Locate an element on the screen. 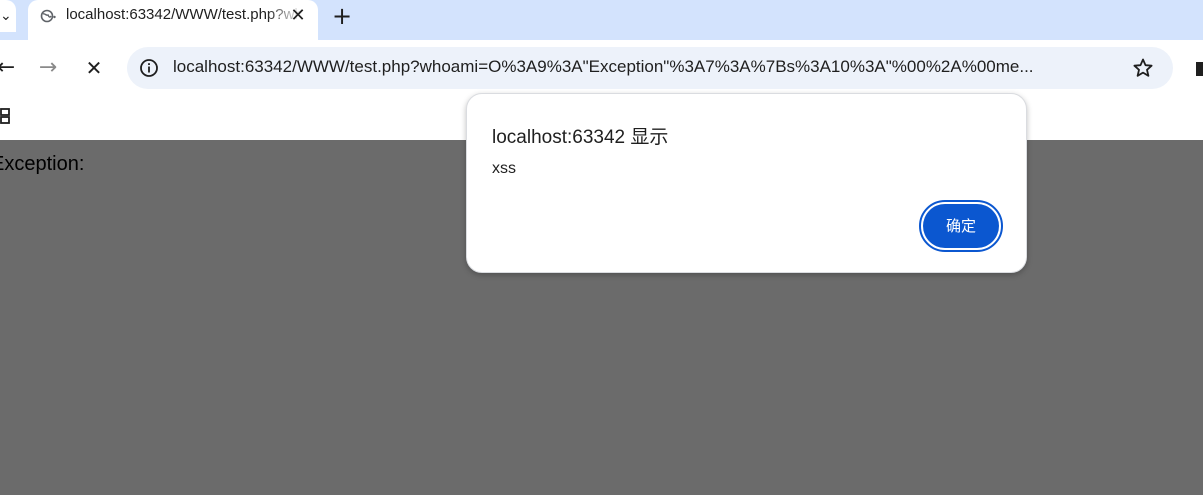 The width and height of the screenshot is (1203, 495). new-tab-button: + is located at coordinates (342, 17).